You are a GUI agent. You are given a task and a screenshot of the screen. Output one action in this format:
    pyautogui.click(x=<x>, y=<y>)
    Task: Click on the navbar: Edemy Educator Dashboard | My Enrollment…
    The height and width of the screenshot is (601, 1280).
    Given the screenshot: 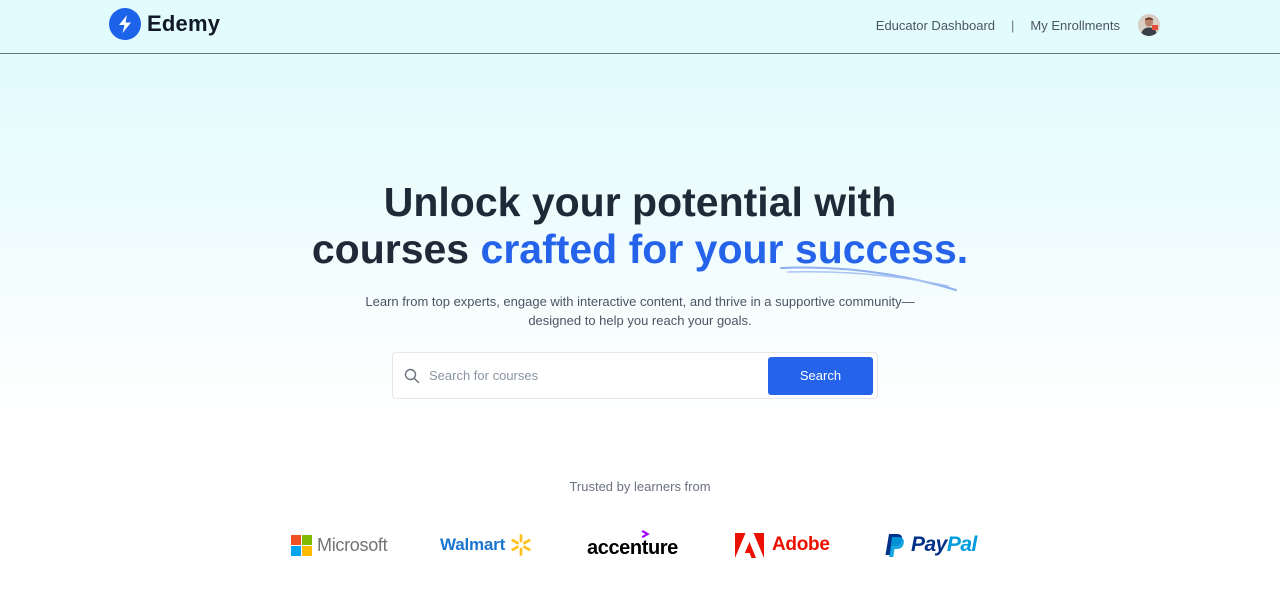 What is the action you would take?
    pyautogui.click(x=640, y=27)
    